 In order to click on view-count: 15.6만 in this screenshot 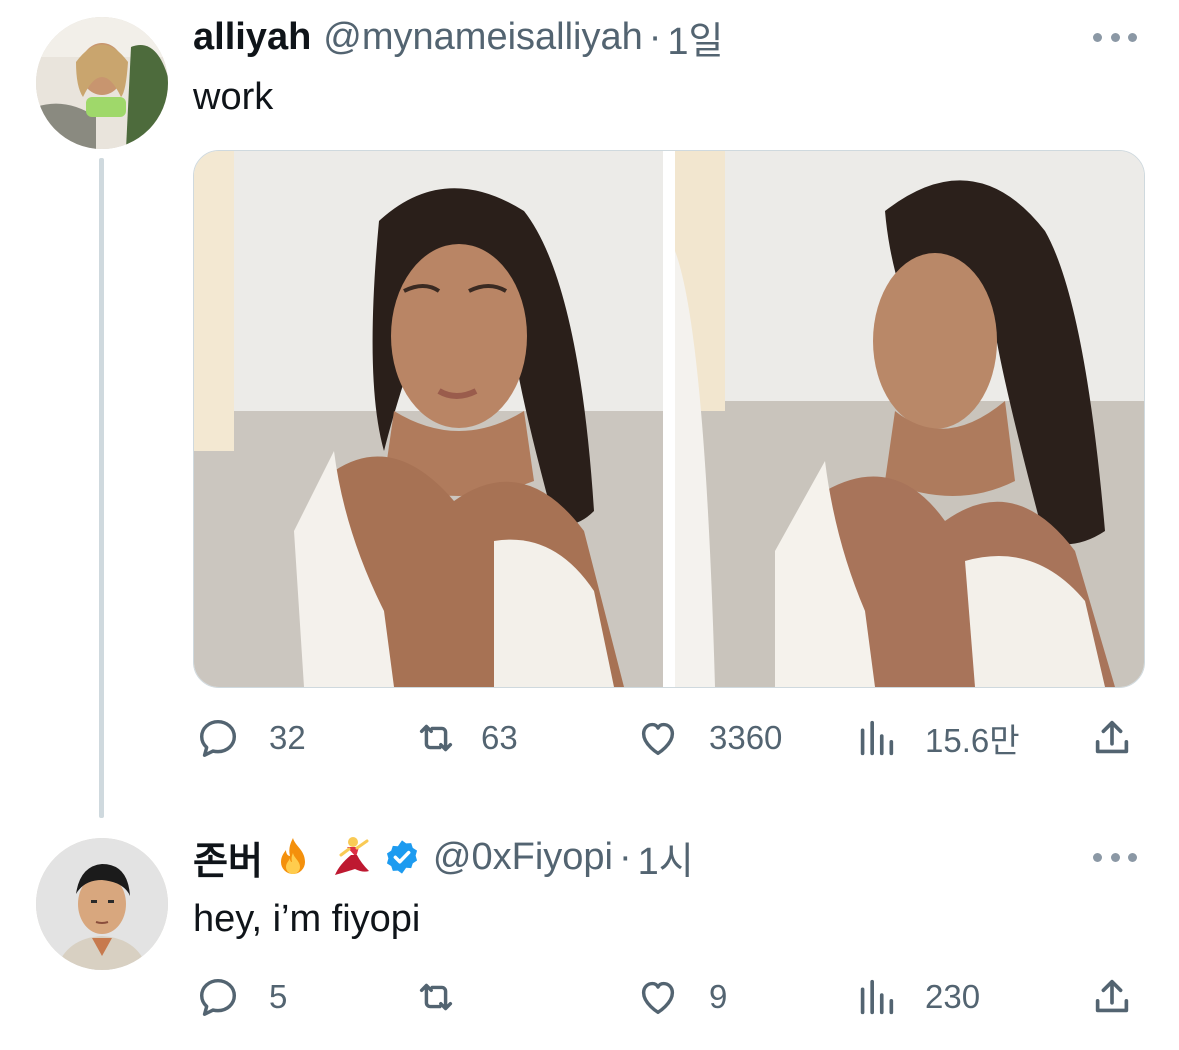, I will do `click(972, 740)`.